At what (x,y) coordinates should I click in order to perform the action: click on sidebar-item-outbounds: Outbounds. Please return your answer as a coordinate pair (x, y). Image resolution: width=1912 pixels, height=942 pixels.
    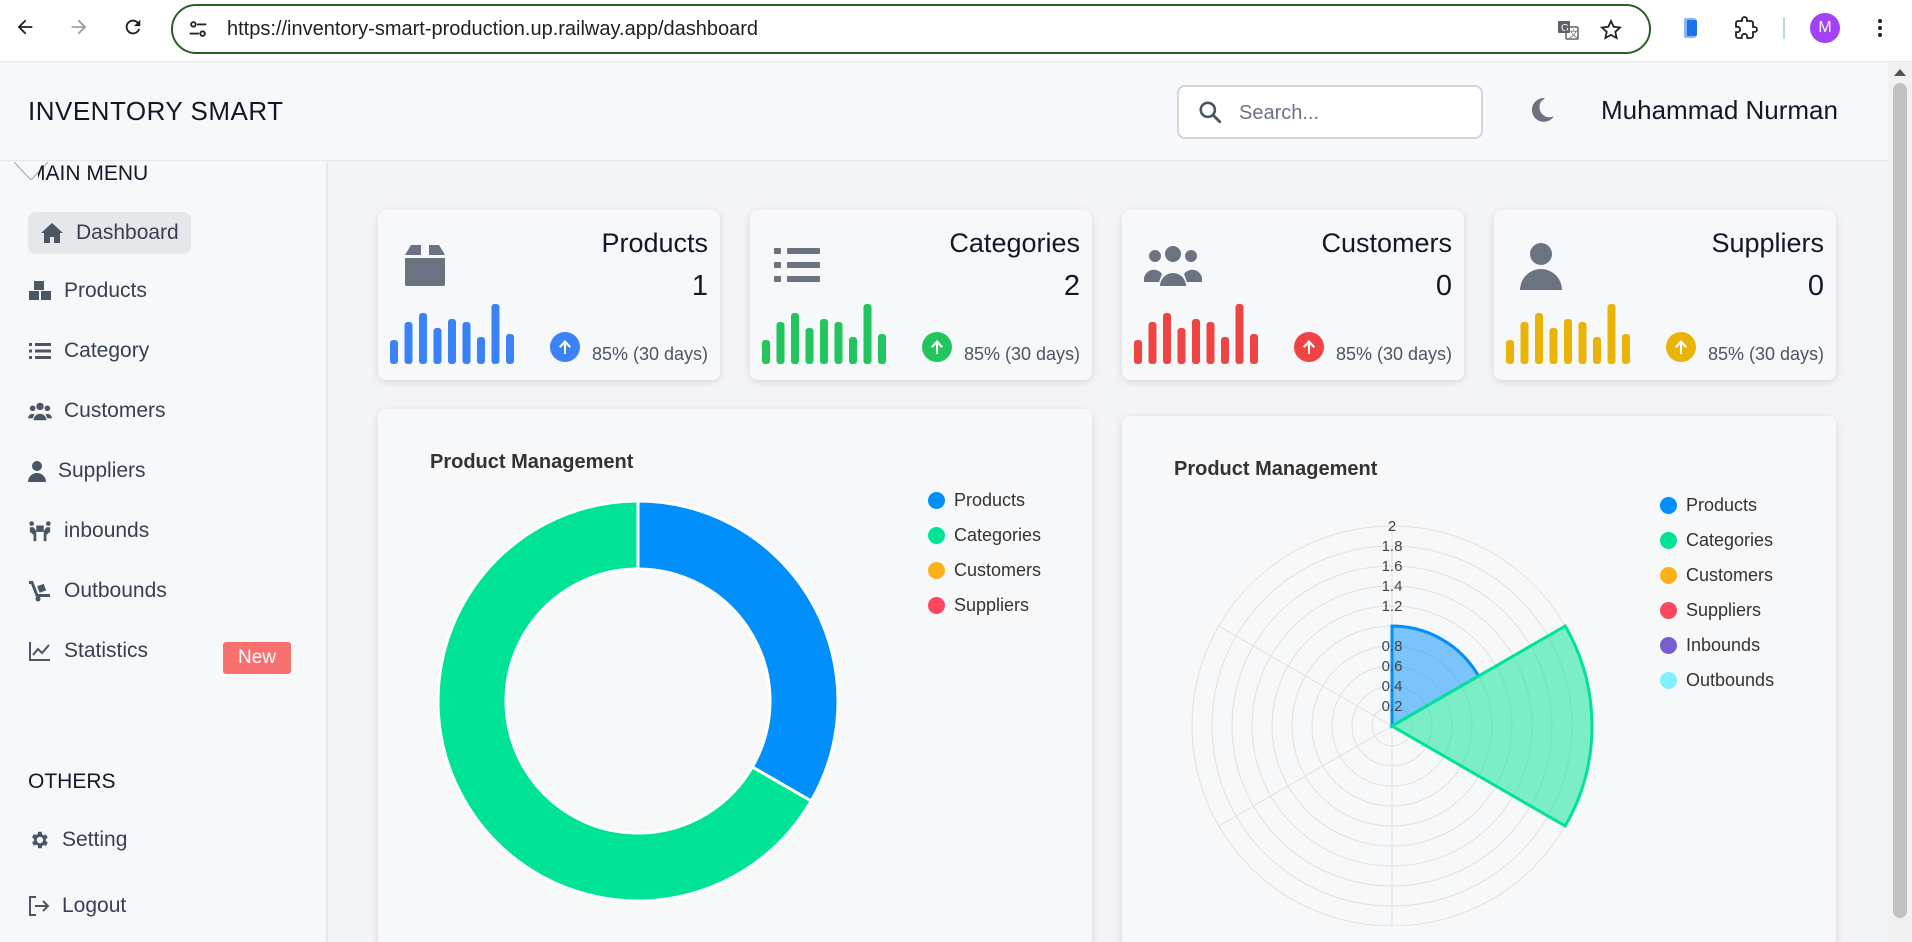
    Looking at the image, I should click on (97, 591).